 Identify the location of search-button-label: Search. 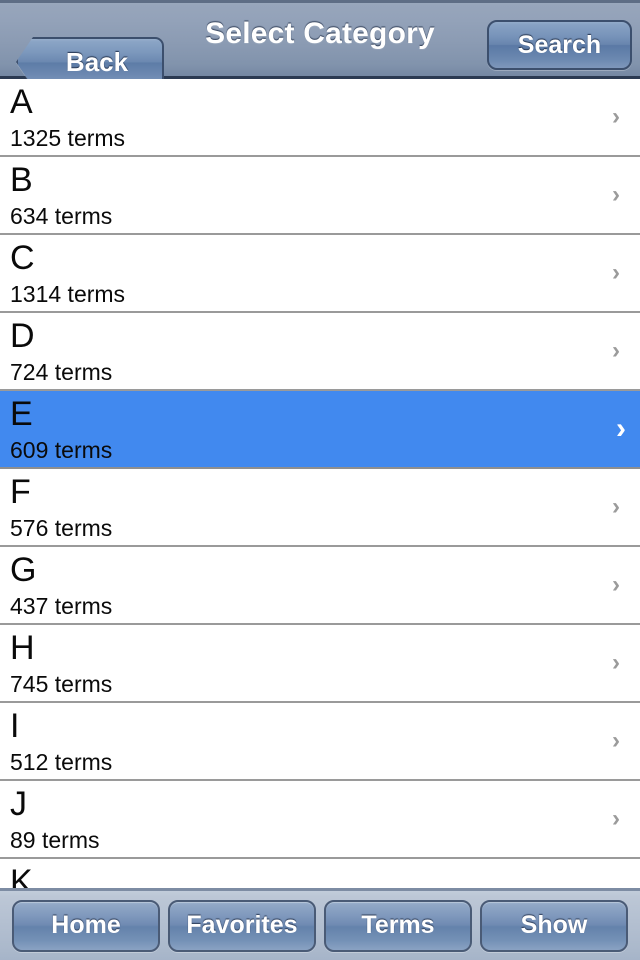
(559, 44).